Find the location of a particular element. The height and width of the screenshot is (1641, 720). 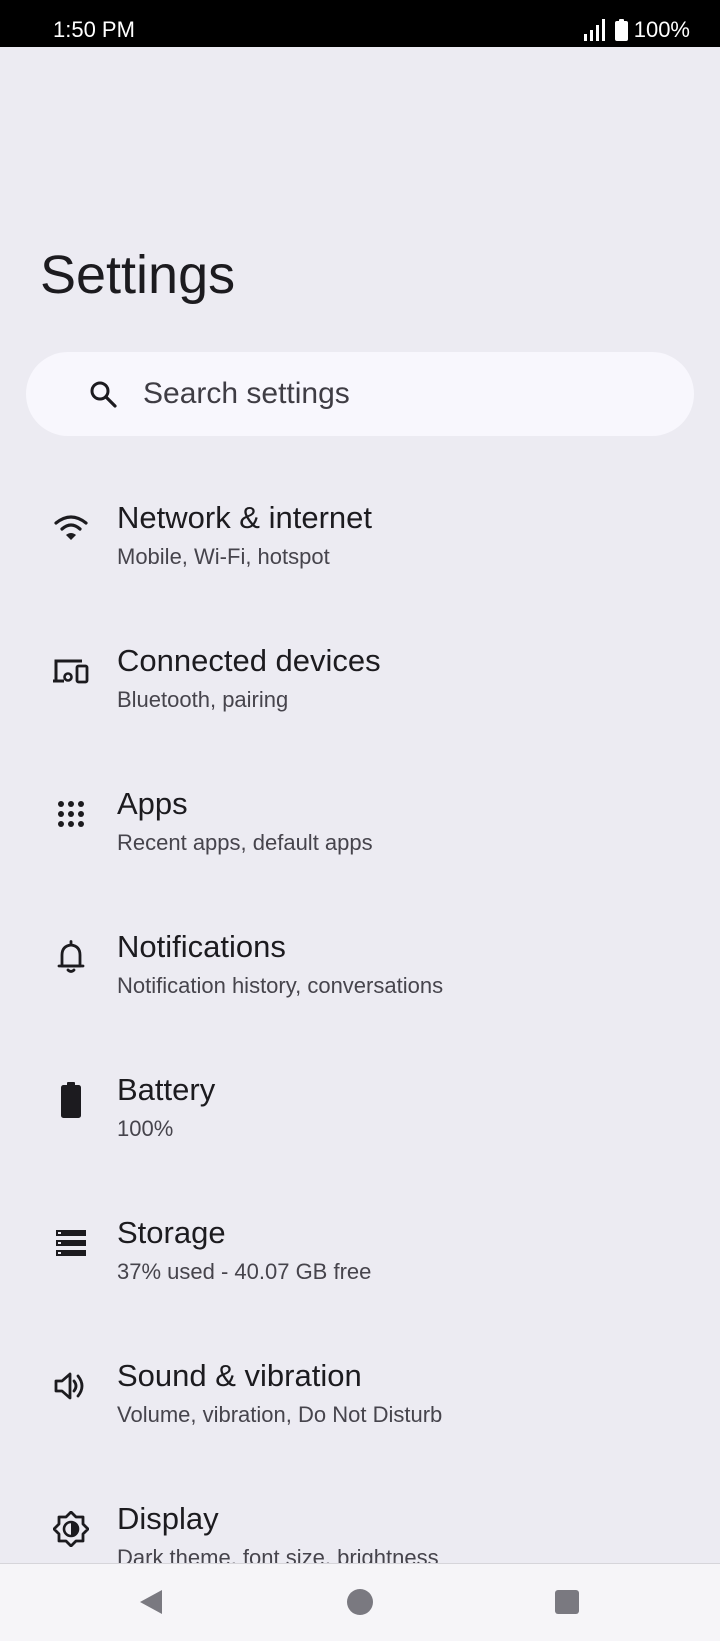

settings-item-subtitle: Recent apps, default apps is located at coordinates (245, 842).